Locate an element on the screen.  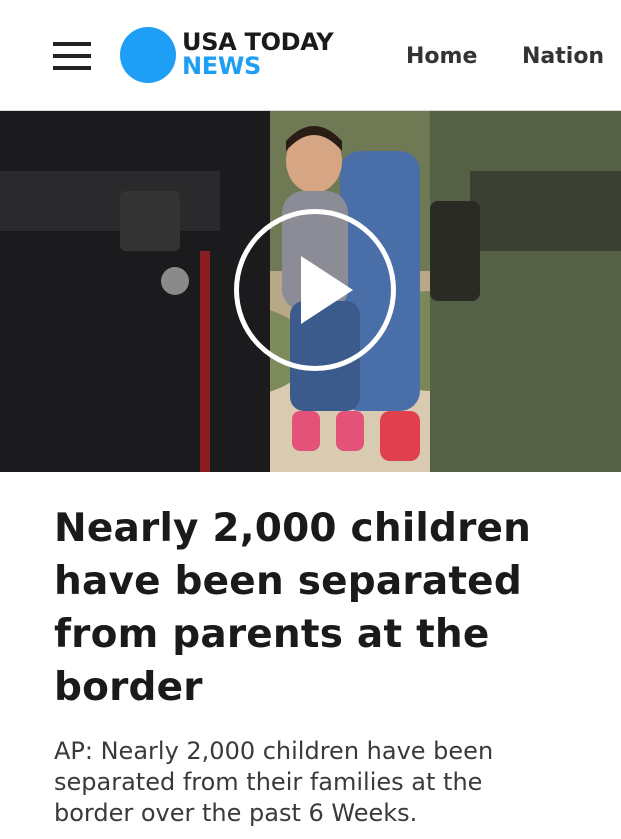
nav-nation-link: Nation is located at coordinates (563, 56).